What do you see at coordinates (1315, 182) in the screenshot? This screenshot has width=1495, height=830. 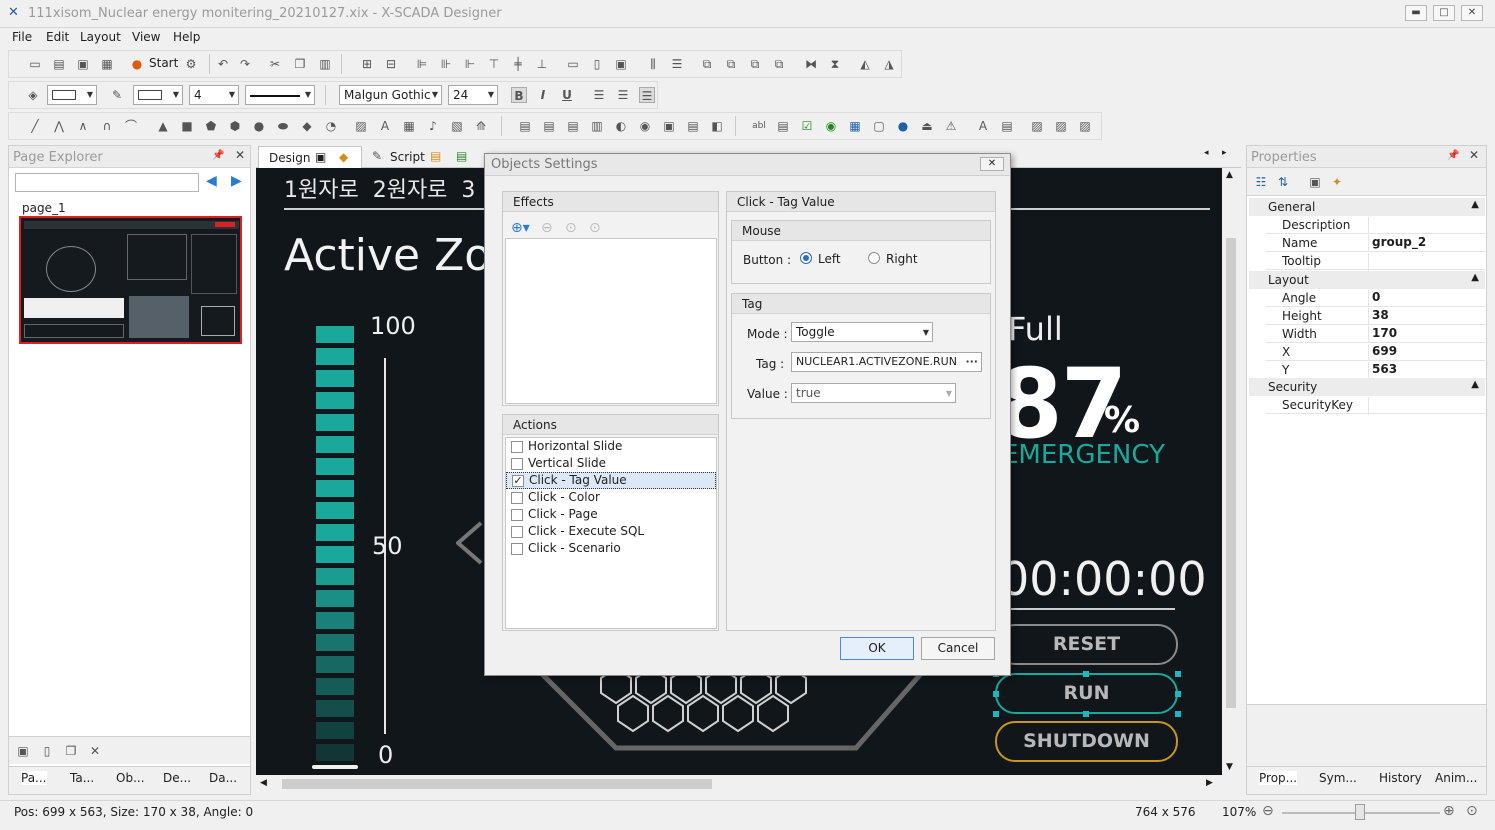 I see `property-pages-icon: ▣` at bounding box center [1315, 182].